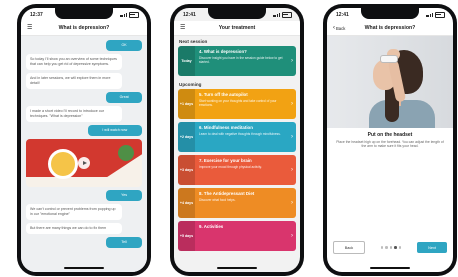 The height and width of the screenshot is (277, 458). What do you see at coordinates (186, 61) in the screenshot?
I see `session-day: Today` at bounding box center [186, 61].